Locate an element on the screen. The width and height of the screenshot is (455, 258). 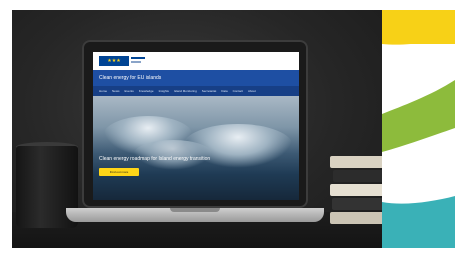
nav-item: Home is located at coordinates (103, 91).